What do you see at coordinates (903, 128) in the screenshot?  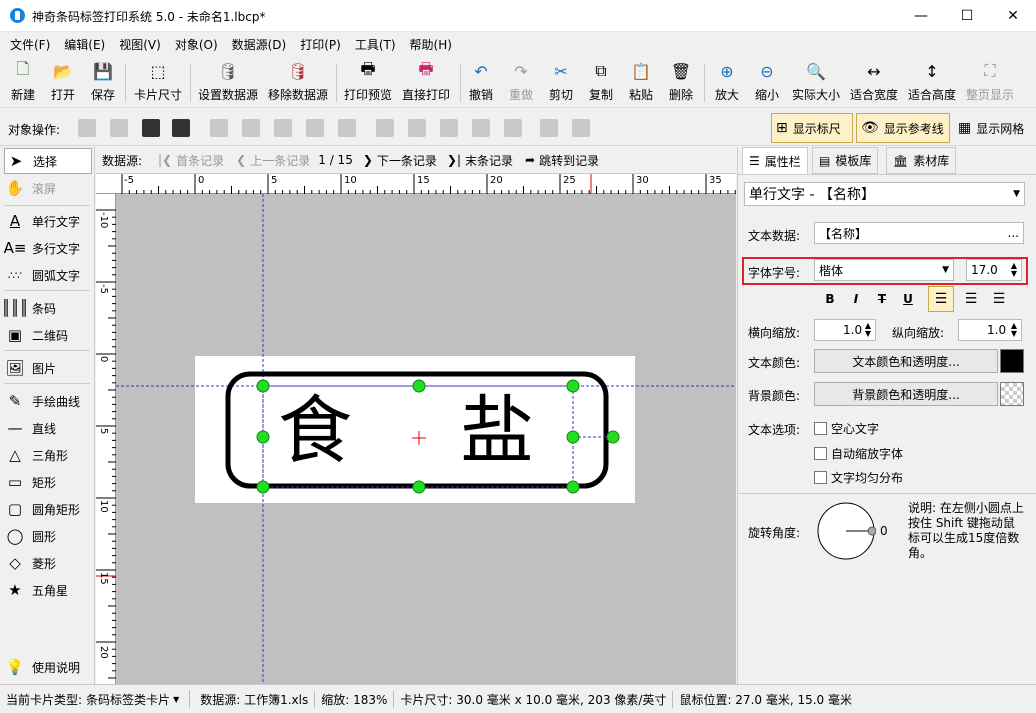 I see `show-guides-toggle: 👁 显示参考线` at bounding box center [903, 128].